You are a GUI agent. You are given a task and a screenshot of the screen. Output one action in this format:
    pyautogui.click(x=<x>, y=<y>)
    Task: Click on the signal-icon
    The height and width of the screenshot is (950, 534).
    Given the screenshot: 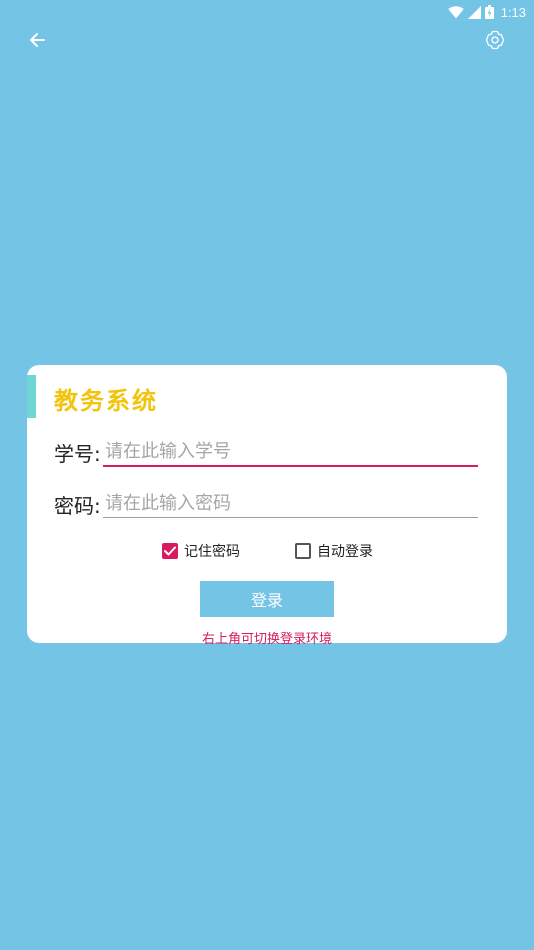 What is the action you would take?
    pyautogui.click(x=474, y=12)
    